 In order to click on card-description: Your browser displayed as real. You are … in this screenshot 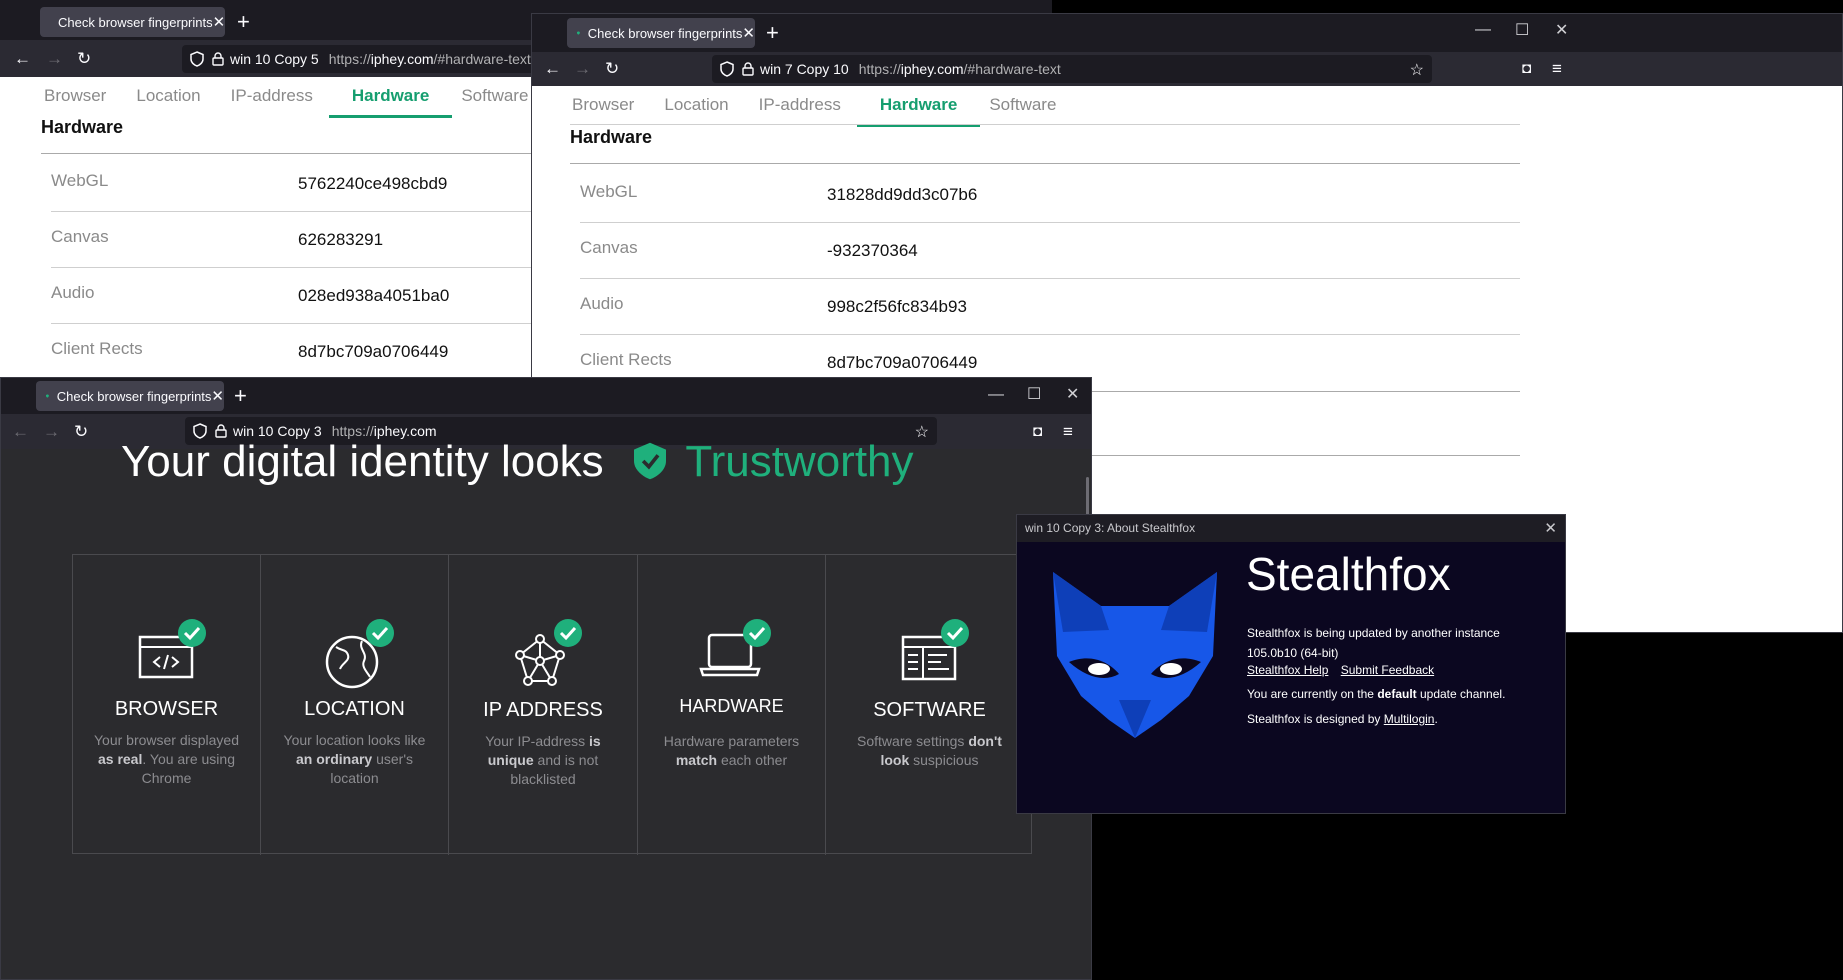, I will do `click(166, 759)`.